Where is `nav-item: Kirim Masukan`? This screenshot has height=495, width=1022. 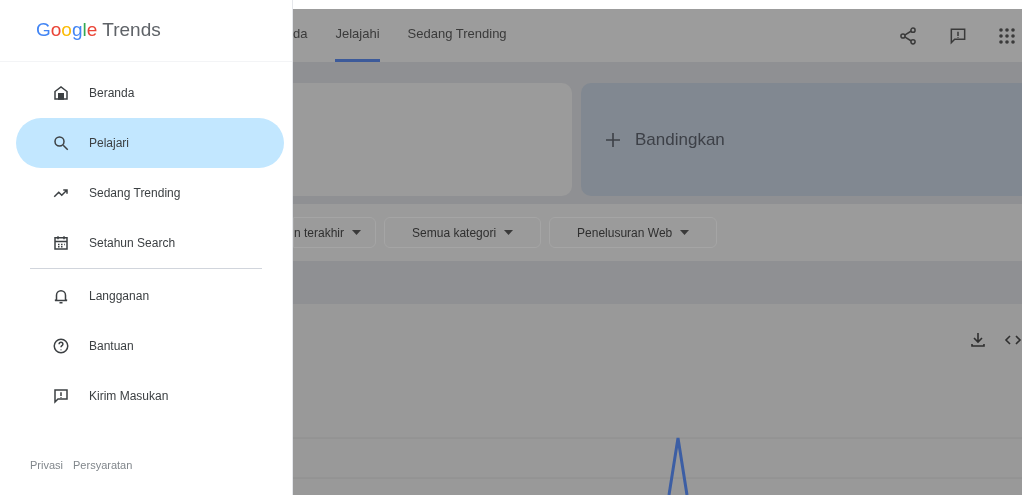
nav-item: Kirim Masukan is located at coordinates (150, 396).